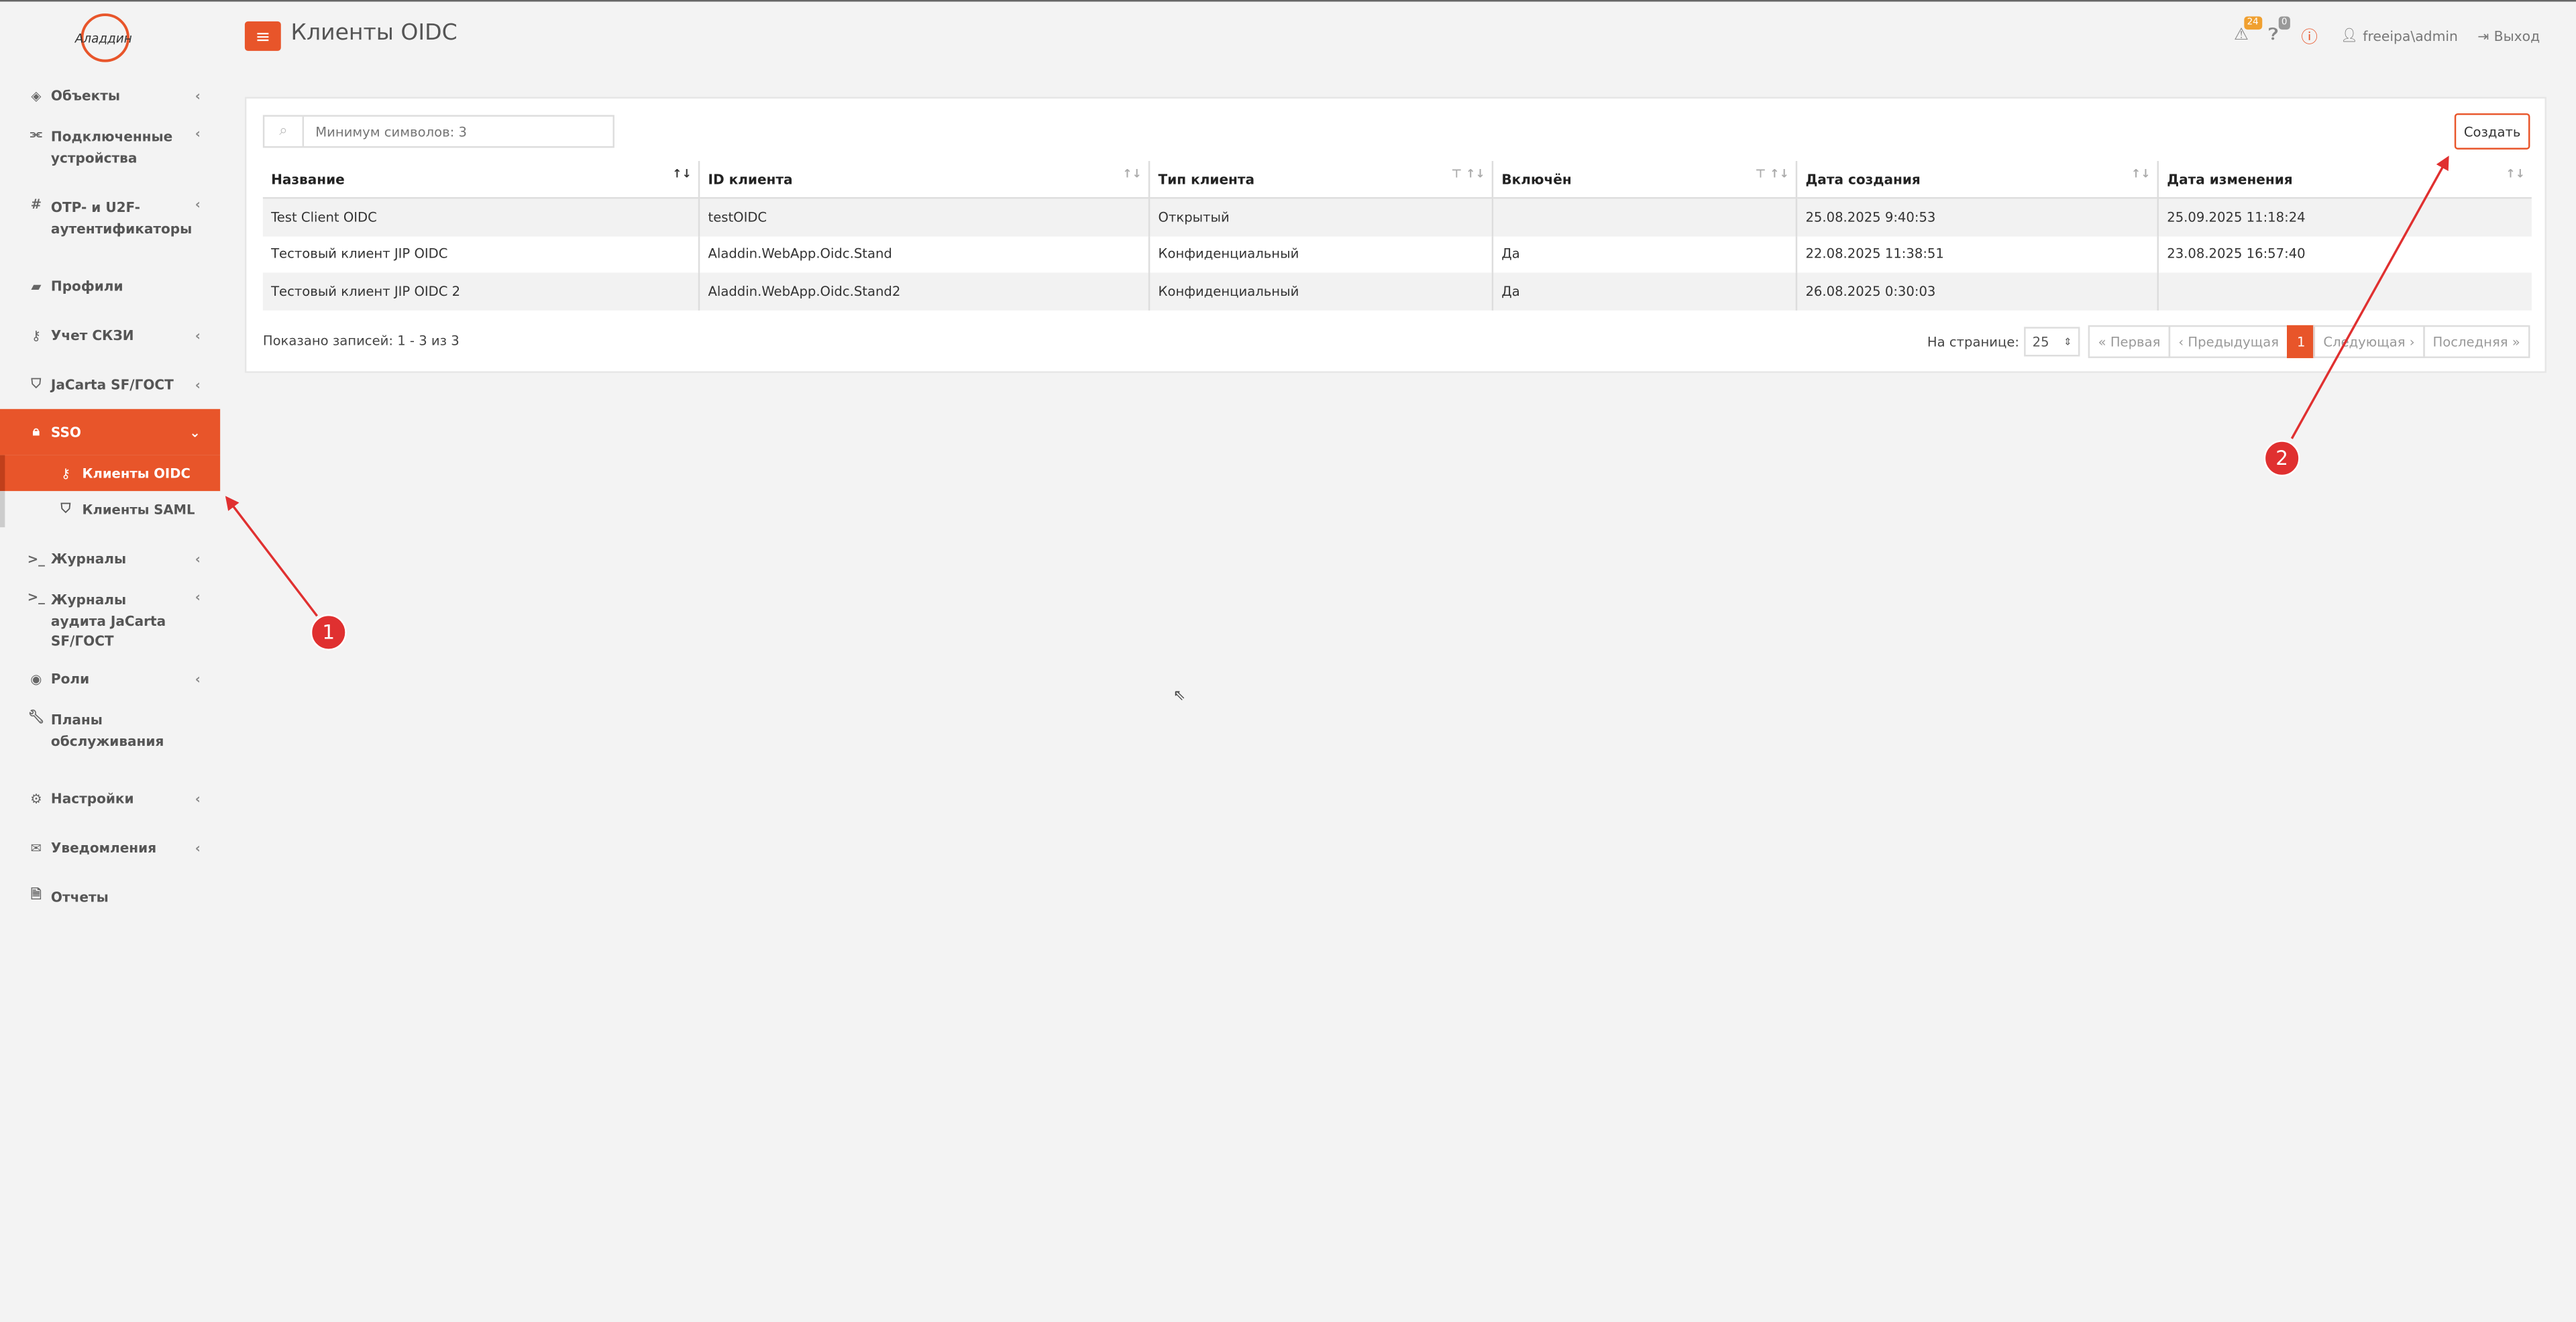 This screenshot has height=1322, width=2576. I want to click on annotation-marker-1: 1, so click(328, 632).